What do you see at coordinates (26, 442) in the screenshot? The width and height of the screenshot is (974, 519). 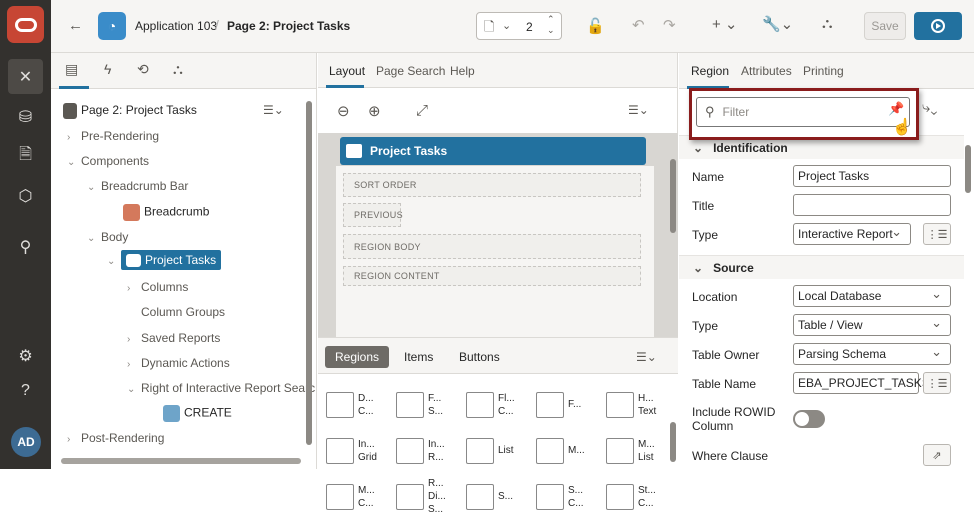 I see `user-avatar: AD` at bounding box center [26, 442].